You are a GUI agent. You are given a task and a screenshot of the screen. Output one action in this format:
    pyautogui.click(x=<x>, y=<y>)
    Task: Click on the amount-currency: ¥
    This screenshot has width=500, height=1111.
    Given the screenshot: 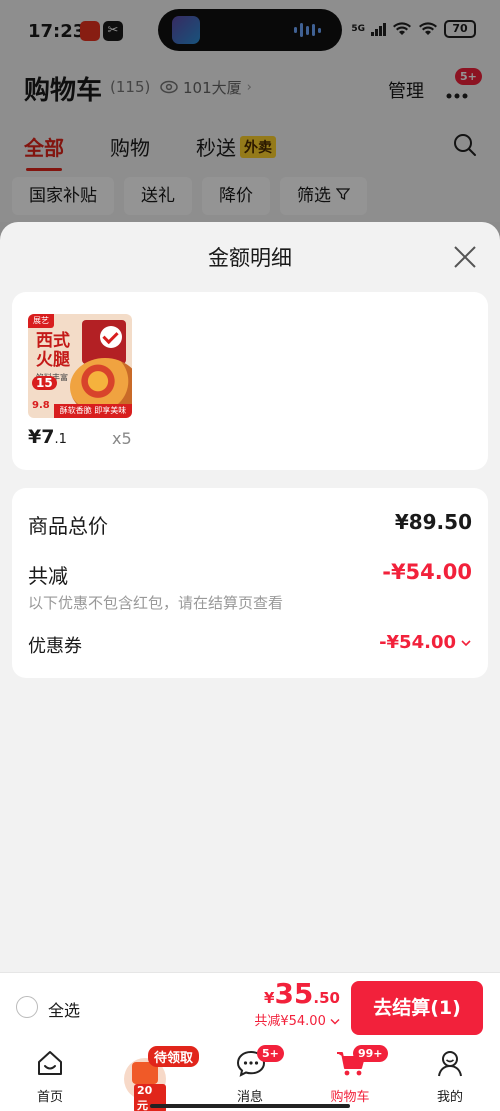 What is the action you would take?
    pyautogui.click(x=269, y=998)
    